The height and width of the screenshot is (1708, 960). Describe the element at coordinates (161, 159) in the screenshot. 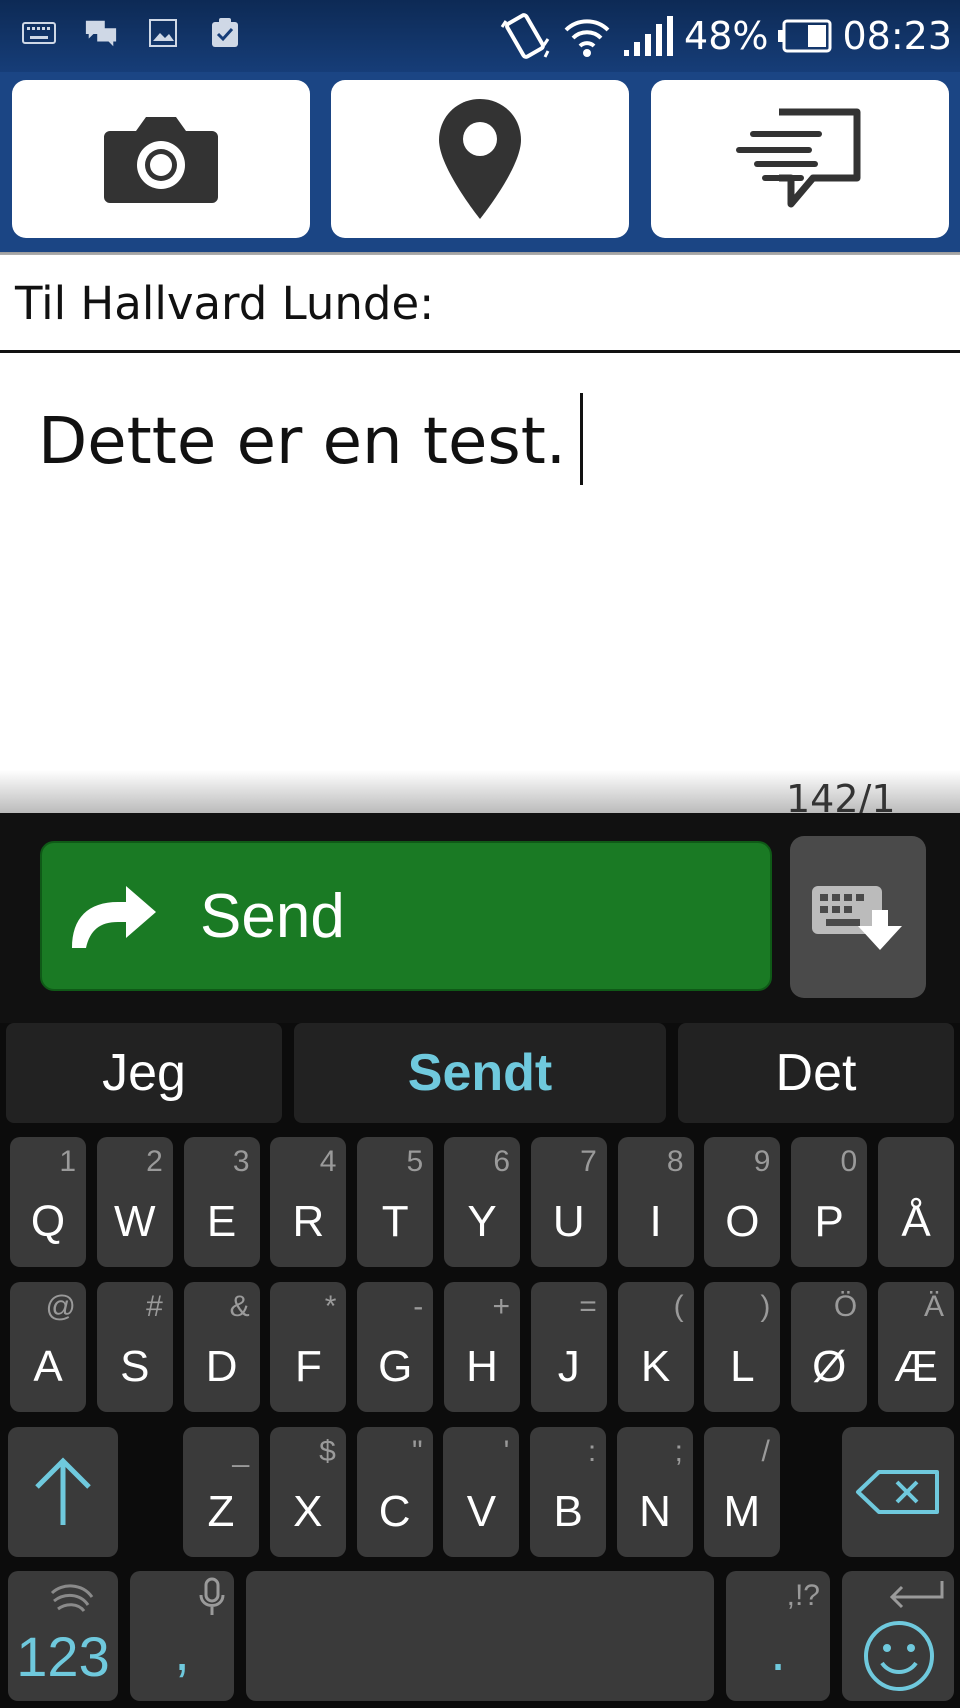

I see `camera-button` at that location.